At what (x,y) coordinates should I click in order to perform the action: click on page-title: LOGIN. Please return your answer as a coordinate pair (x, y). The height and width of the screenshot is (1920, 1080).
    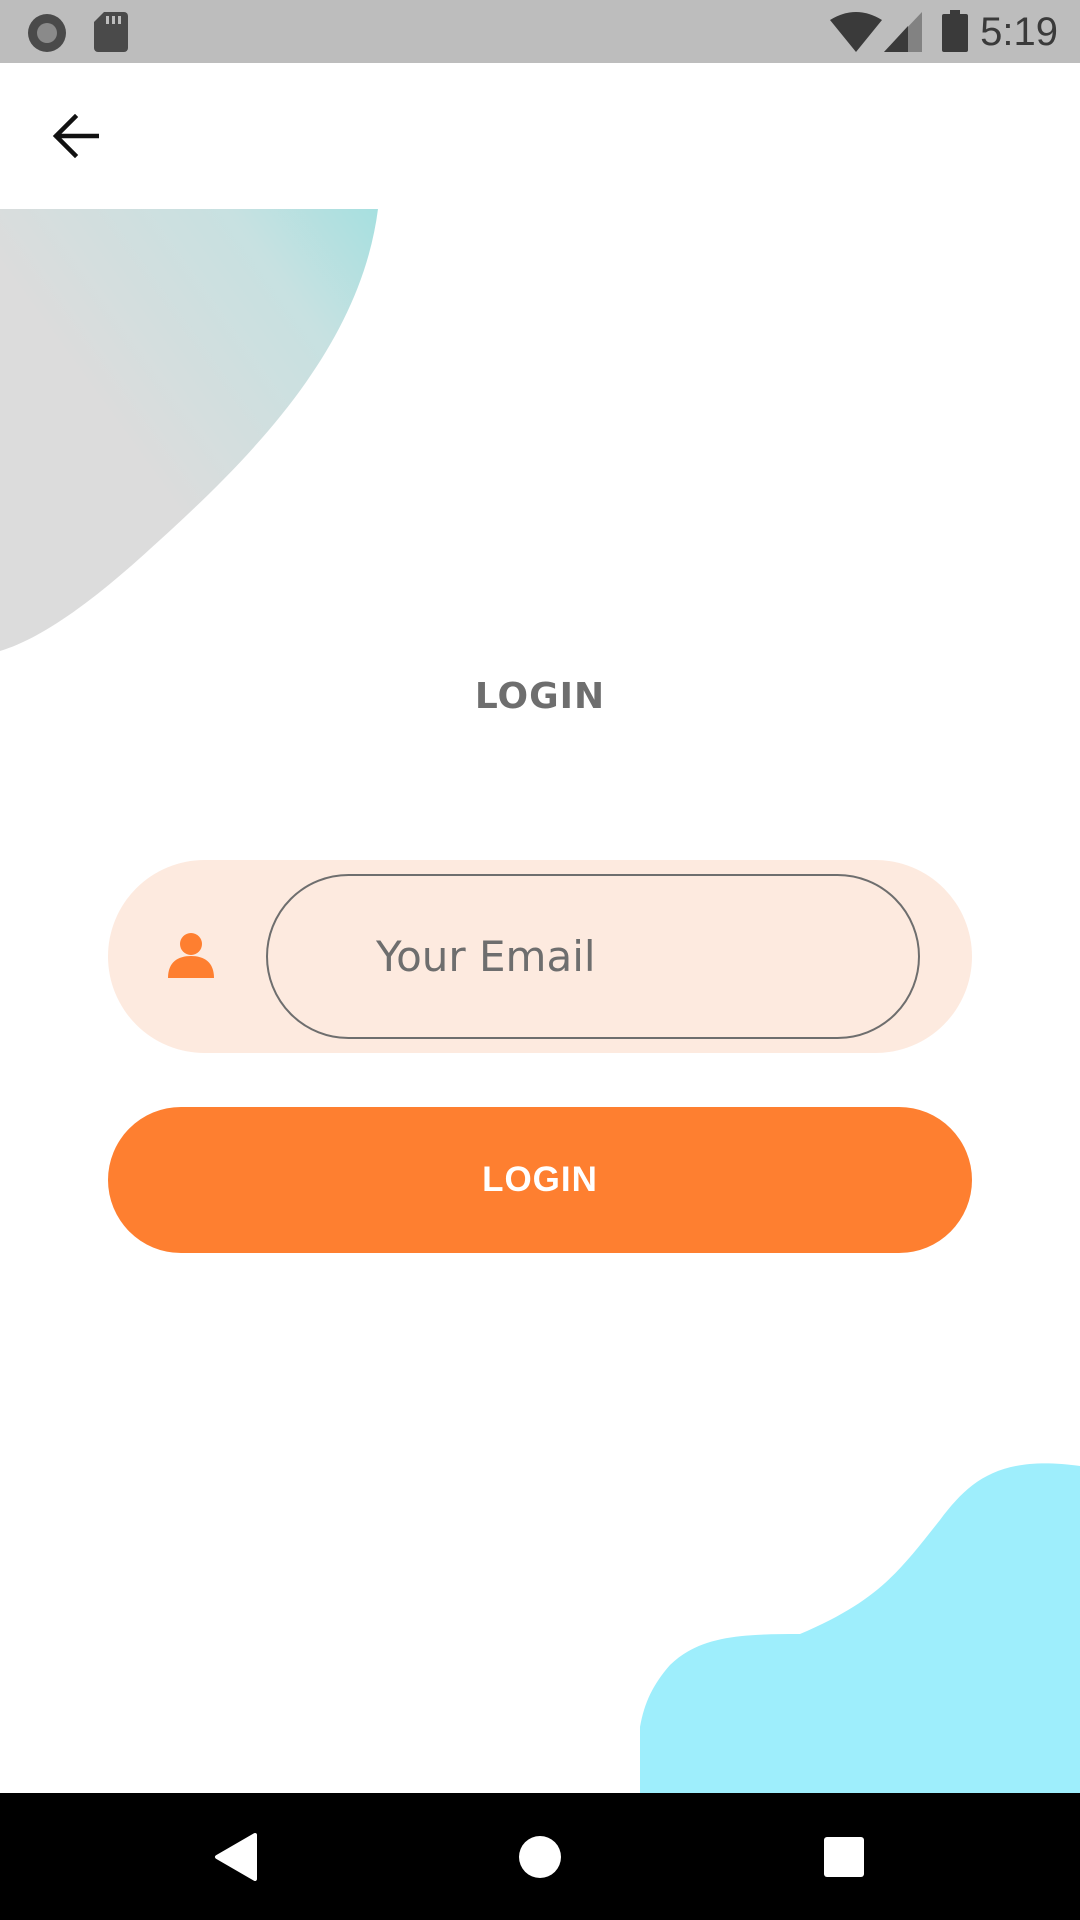
    Looking at the image, I should click on (540, 696).